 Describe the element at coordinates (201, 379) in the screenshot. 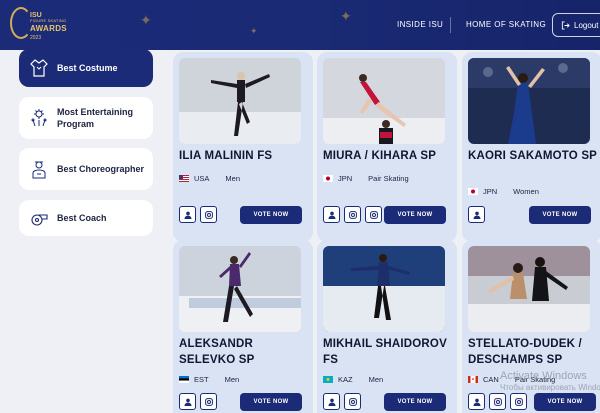

I see `nominee-country: EST` at that location.